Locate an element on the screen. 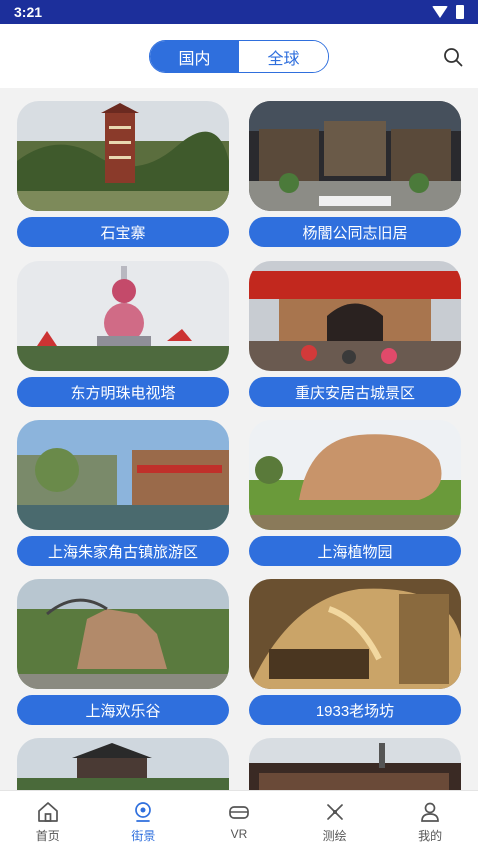  nav-streetview-label: 街景 is located at coordinates (143, 836).